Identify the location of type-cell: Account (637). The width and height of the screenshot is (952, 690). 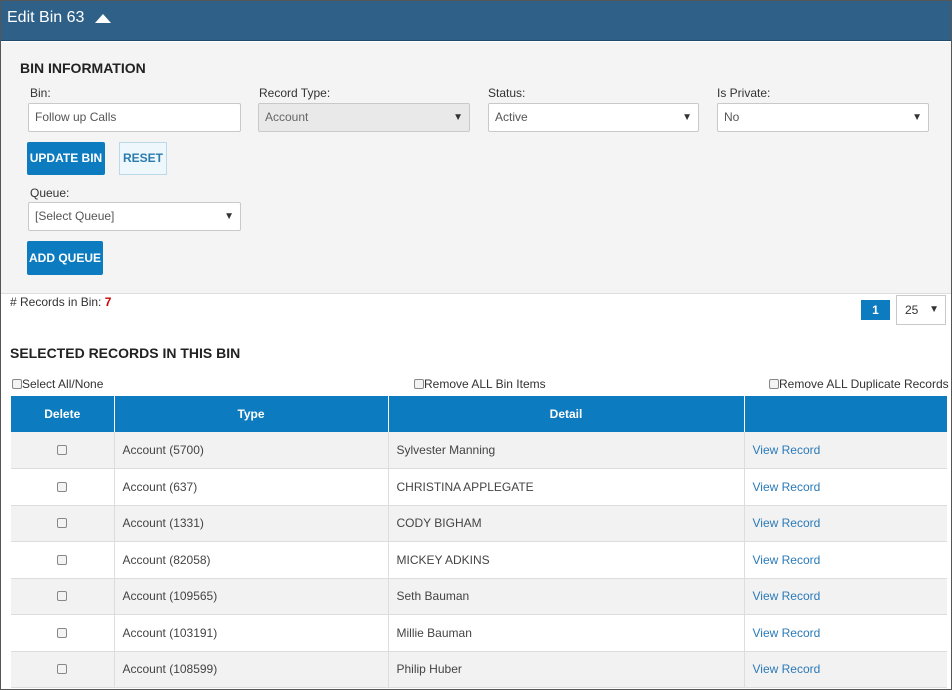
(251, 487).